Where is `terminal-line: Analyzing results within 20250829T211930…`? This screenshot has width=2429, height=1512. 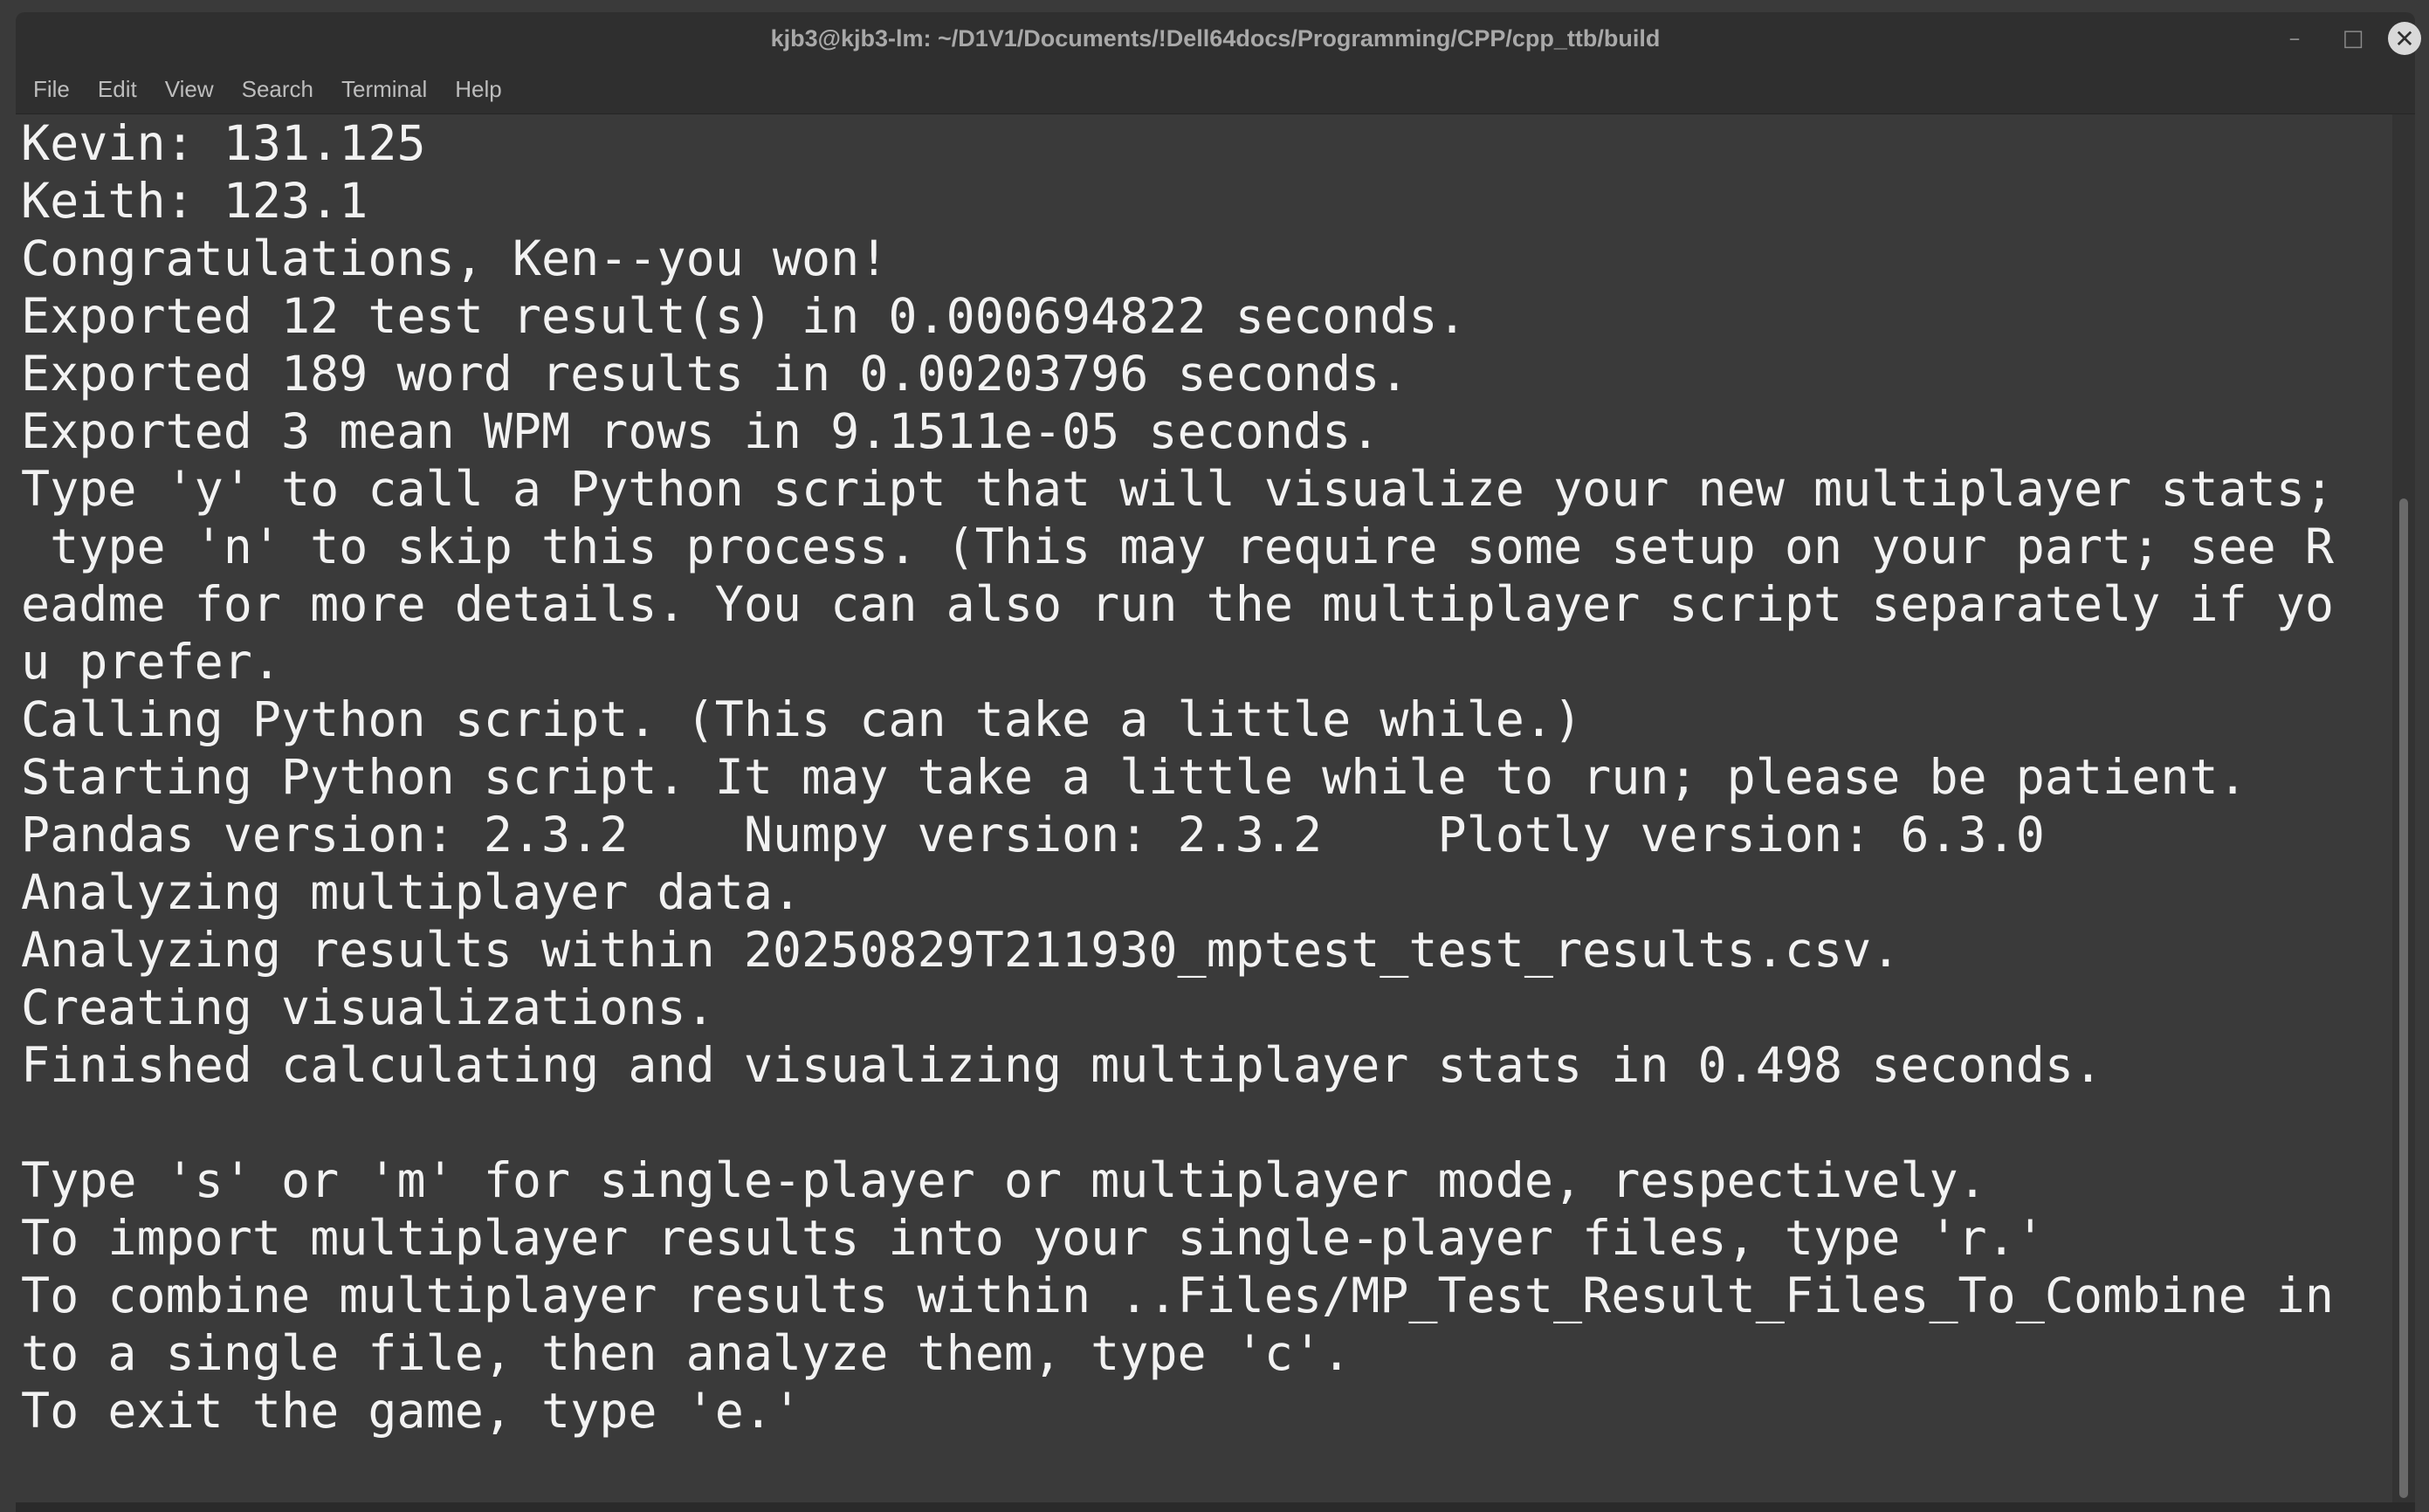 terminal-line: Analyzing results within 20250829T211930… is located at coordinates (961, 950).